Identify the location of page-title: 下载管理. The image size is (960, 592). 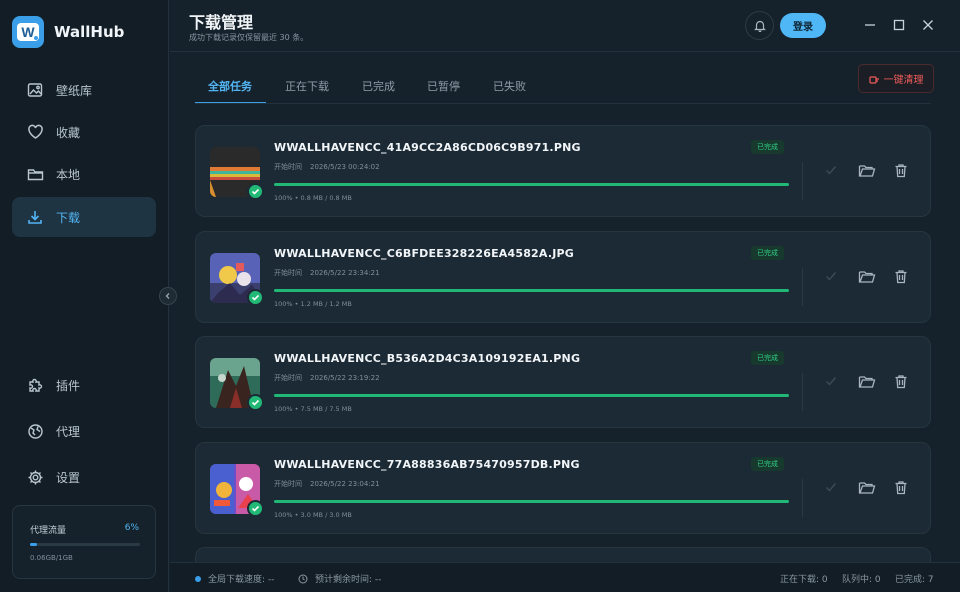
(221, 22).